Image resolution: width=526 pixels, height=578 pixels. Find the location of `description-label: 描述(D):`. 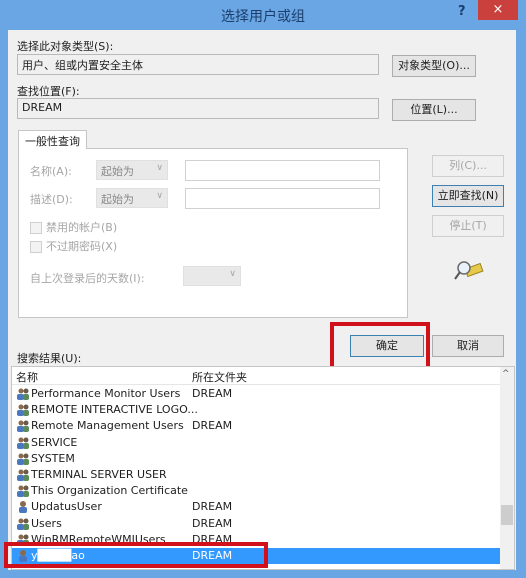

description-label: 描述(D): is located at coordinates (51, 199).